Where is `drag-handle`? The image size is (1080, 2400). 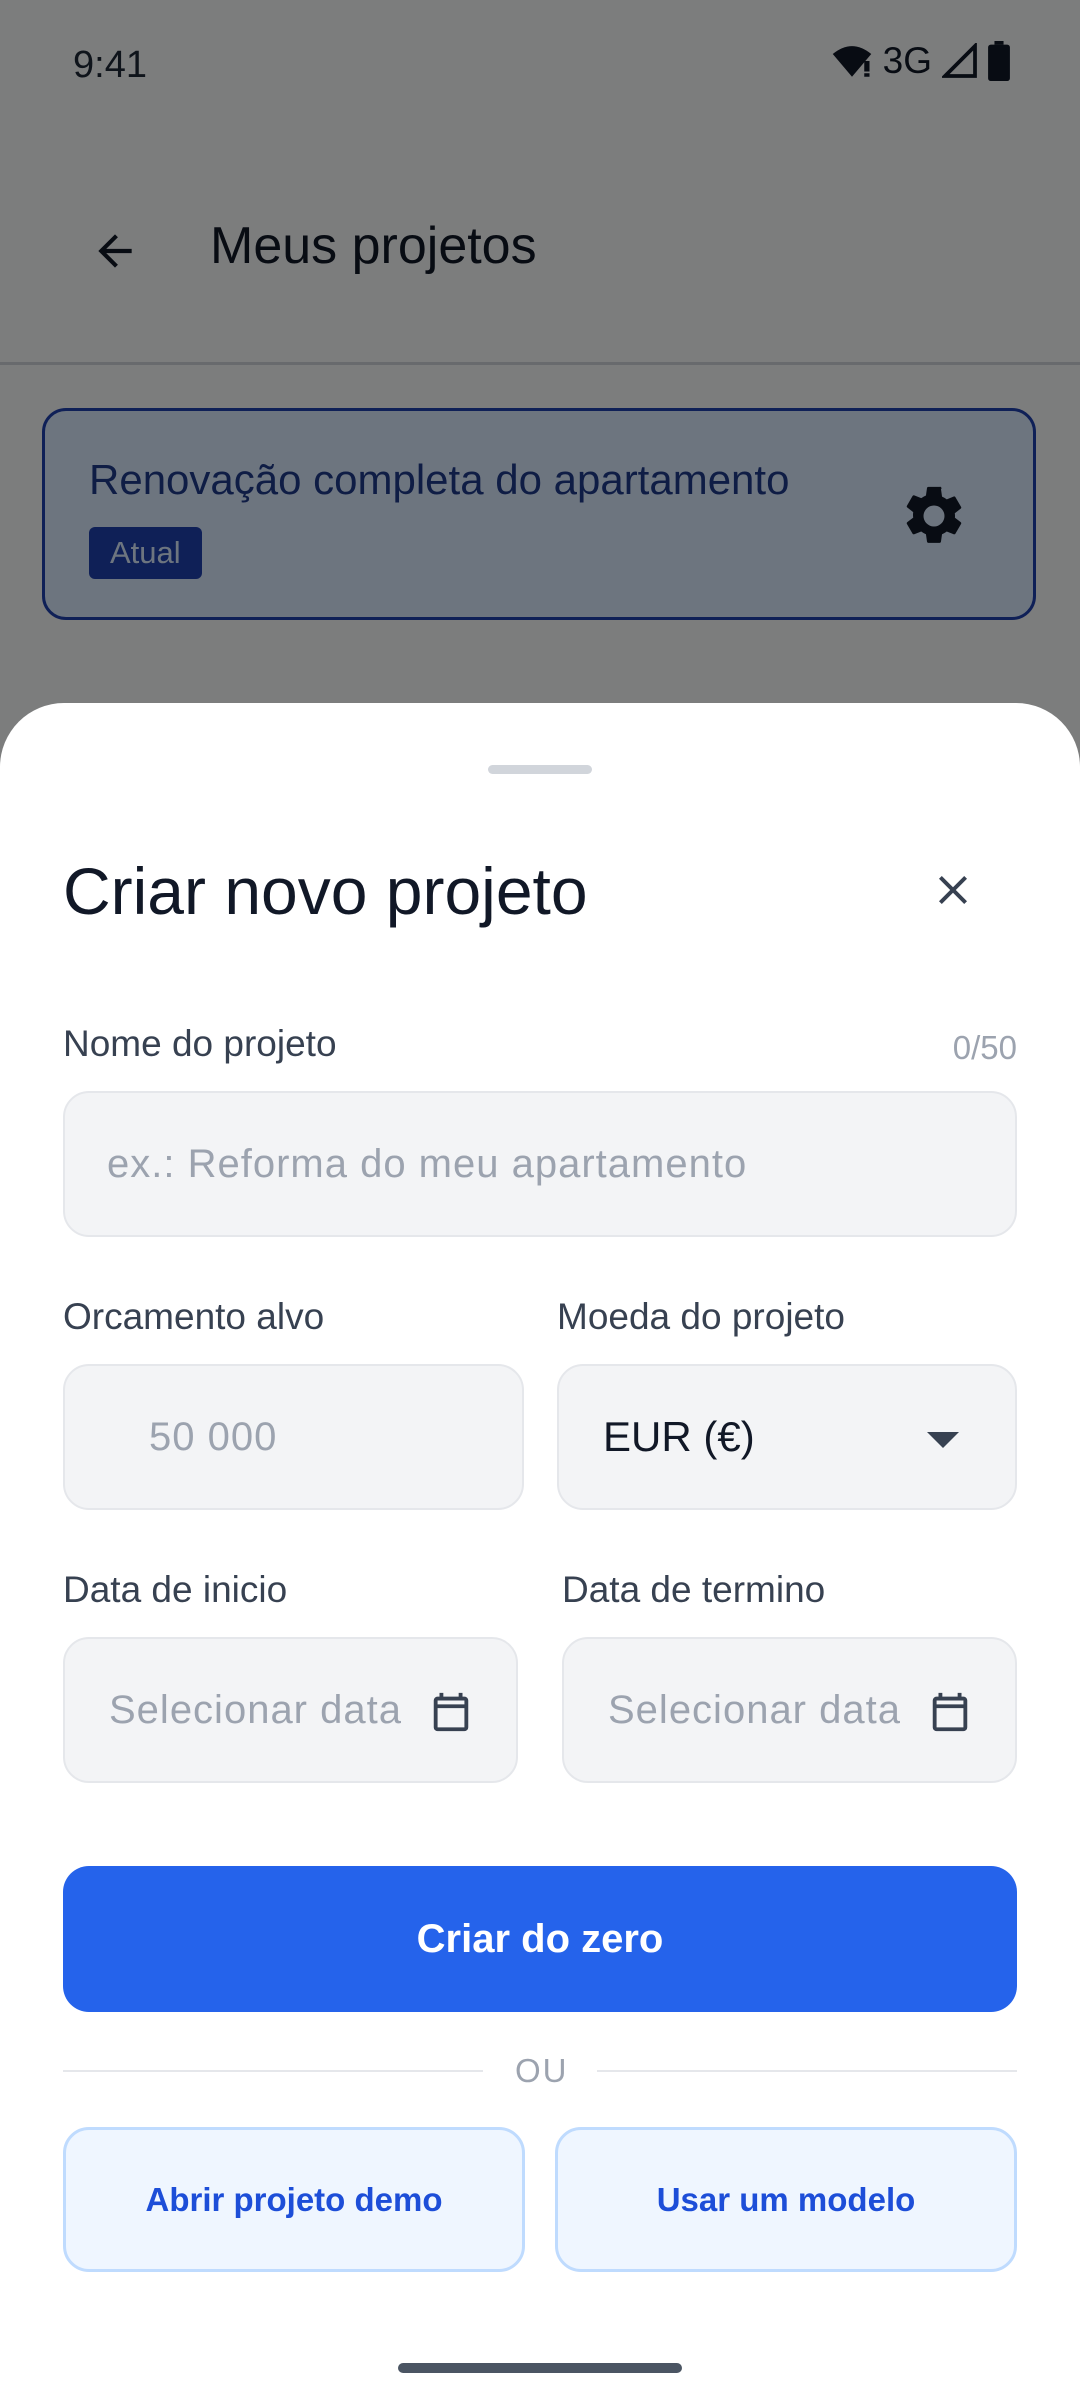 drag-handle is located at coordinates (540, 769).